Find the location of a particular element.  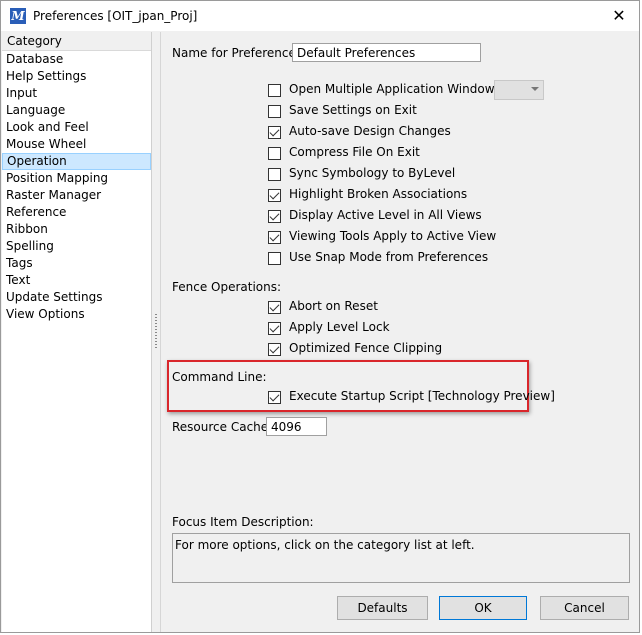

focus-item-description-label: Focus Item Description: is located at coordinates (243, 522).